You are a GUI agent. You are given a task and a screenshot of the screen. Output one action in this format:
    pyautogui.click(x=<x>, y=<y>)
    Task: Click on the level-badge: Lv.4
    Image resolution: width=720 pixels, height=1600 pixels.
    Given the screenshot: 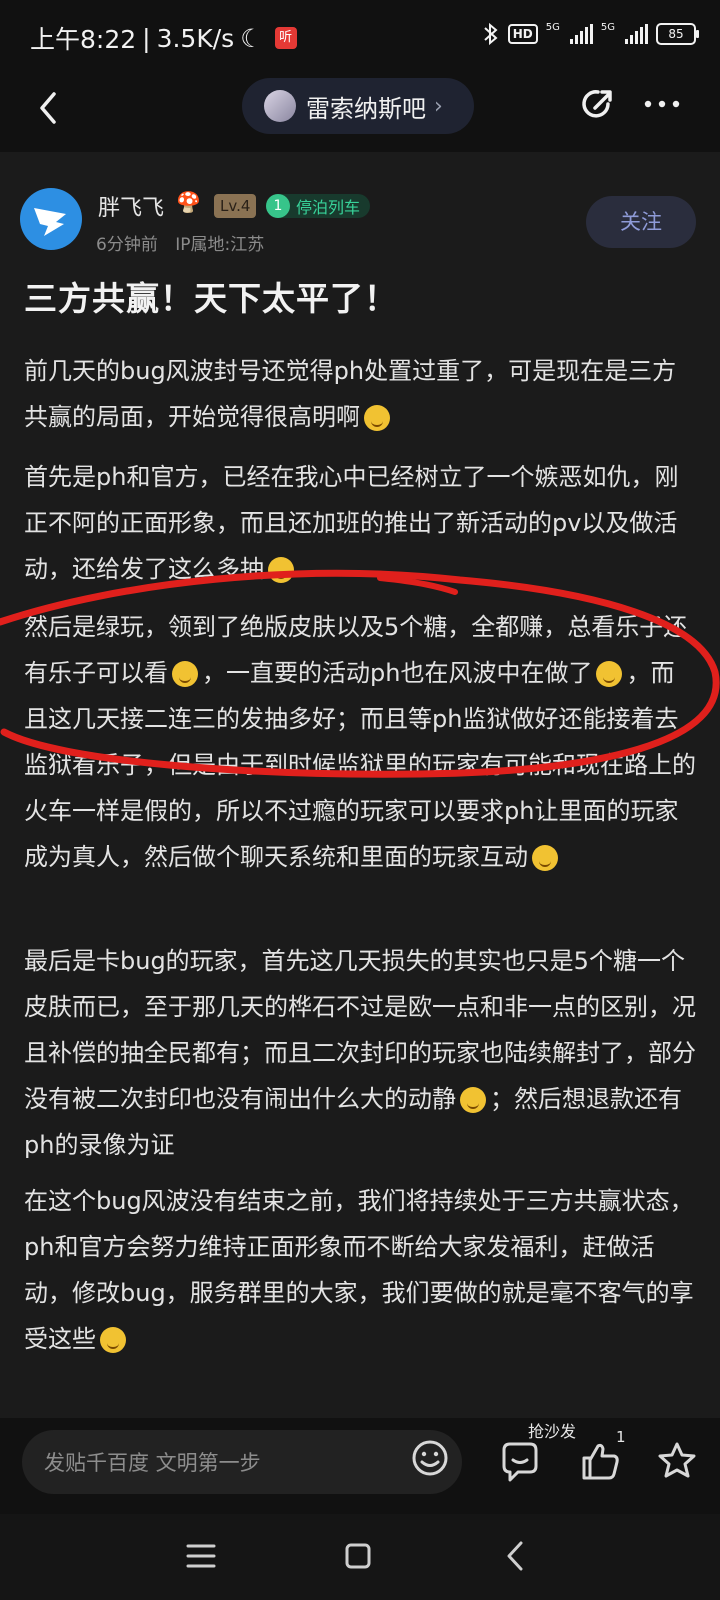 What is the action you would take?
    pyautogui.click(x=235, y=206)
    